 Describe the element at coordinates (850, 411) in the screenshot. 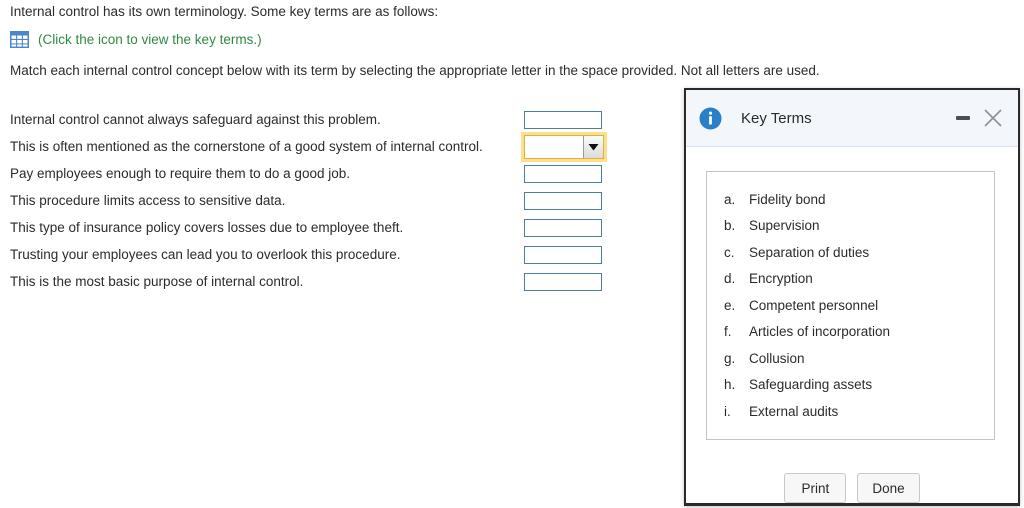

I see `key-term-item: i. External audits` at that location.